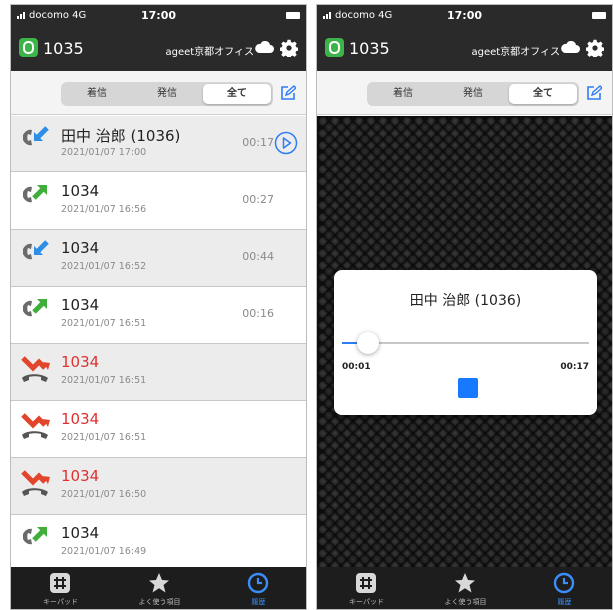 The image size is (613, 610). What do you see at coordinates (468, 388) in the screenshot?
I see `stop-button` at bounding box center [468, 388].